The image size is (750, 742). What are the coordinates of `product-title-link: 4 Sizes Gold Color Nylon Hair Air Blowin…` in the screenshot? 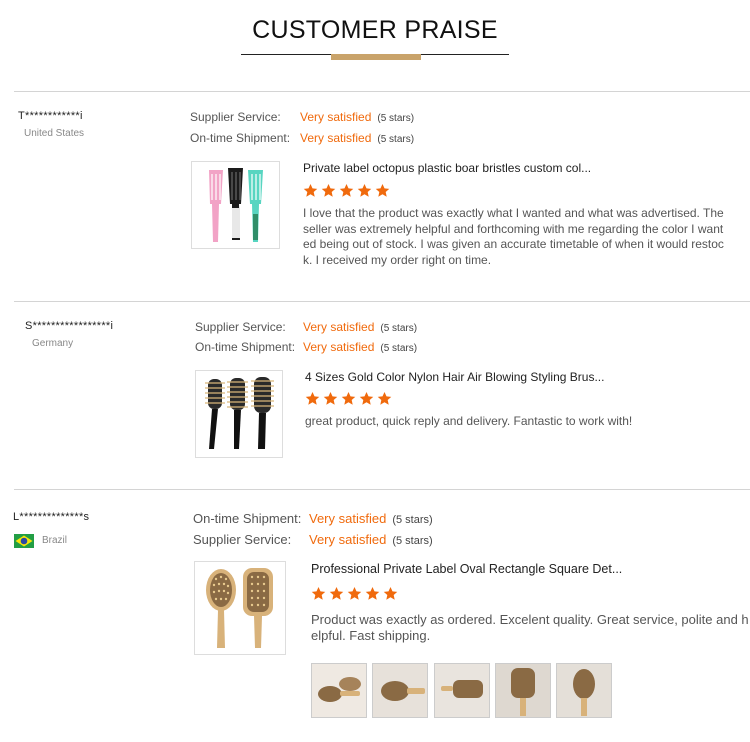 It's located at (454, 377).